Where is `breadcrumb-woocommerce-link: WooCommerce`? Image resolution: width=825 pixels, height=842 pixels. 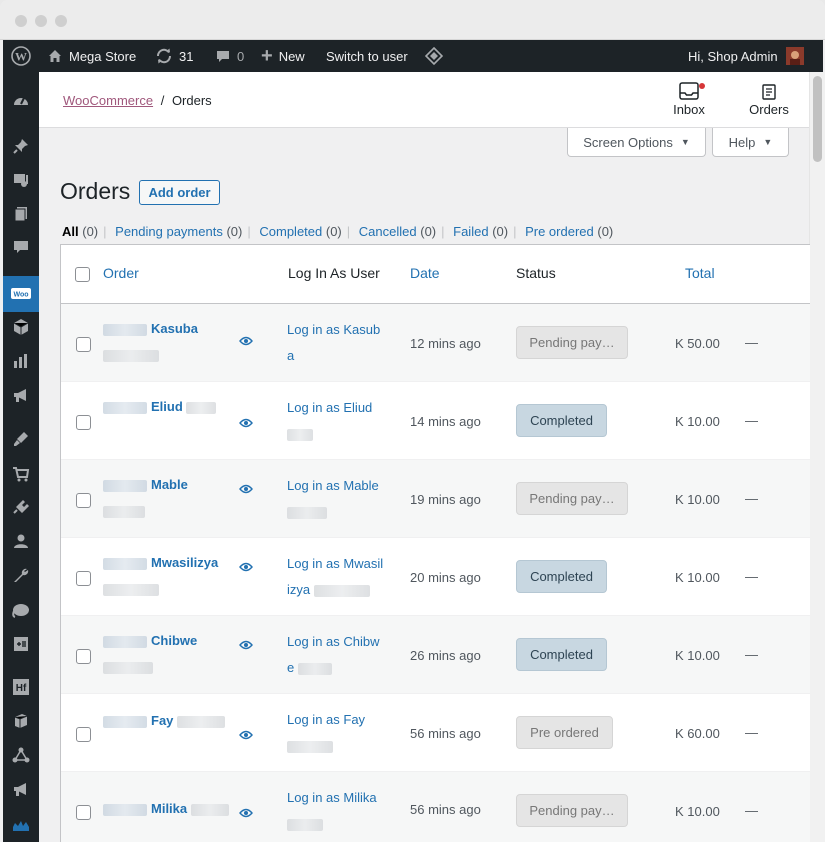 breadcrumb-woocommerce-link: WooCommerce is located at coordinates (108, 100).